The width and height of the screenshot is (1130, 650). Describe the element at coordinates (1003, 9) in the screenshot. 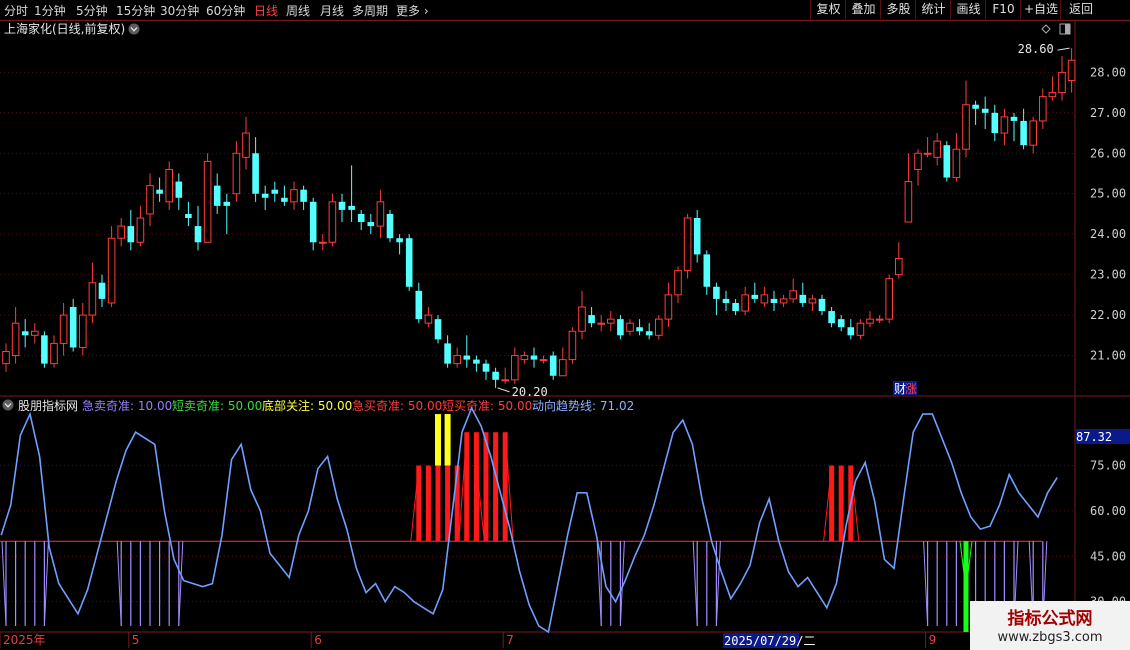

I see `toolbar-button-5: F10` at that location.